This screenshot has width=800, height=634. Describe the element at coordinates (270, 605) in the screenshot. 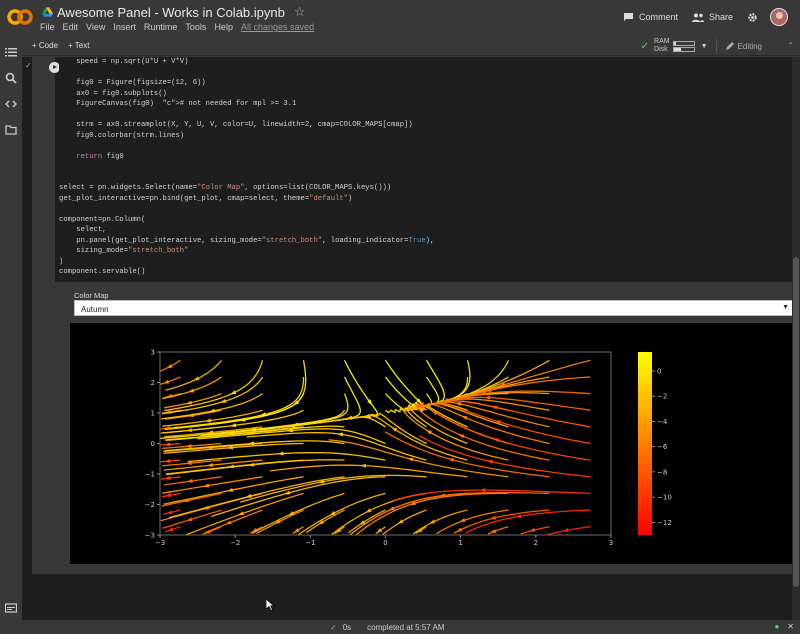

I see `mouse-cursor-icon` at that location.